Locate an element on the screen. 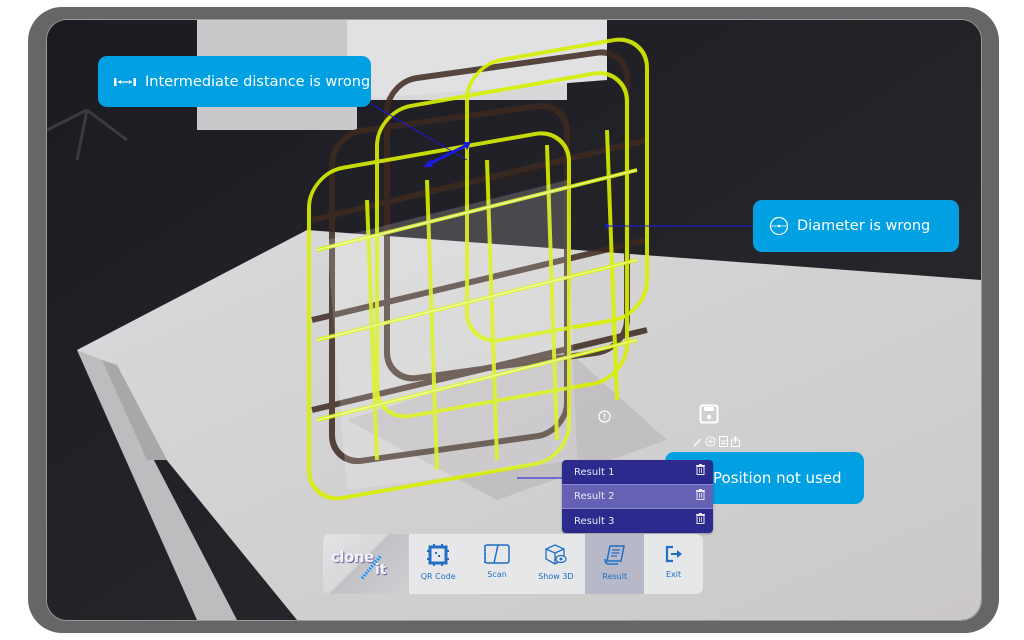 The height and width of the screenshot is (640, 1024). toolbar-label: Exit is located at coordinates (674, 574).